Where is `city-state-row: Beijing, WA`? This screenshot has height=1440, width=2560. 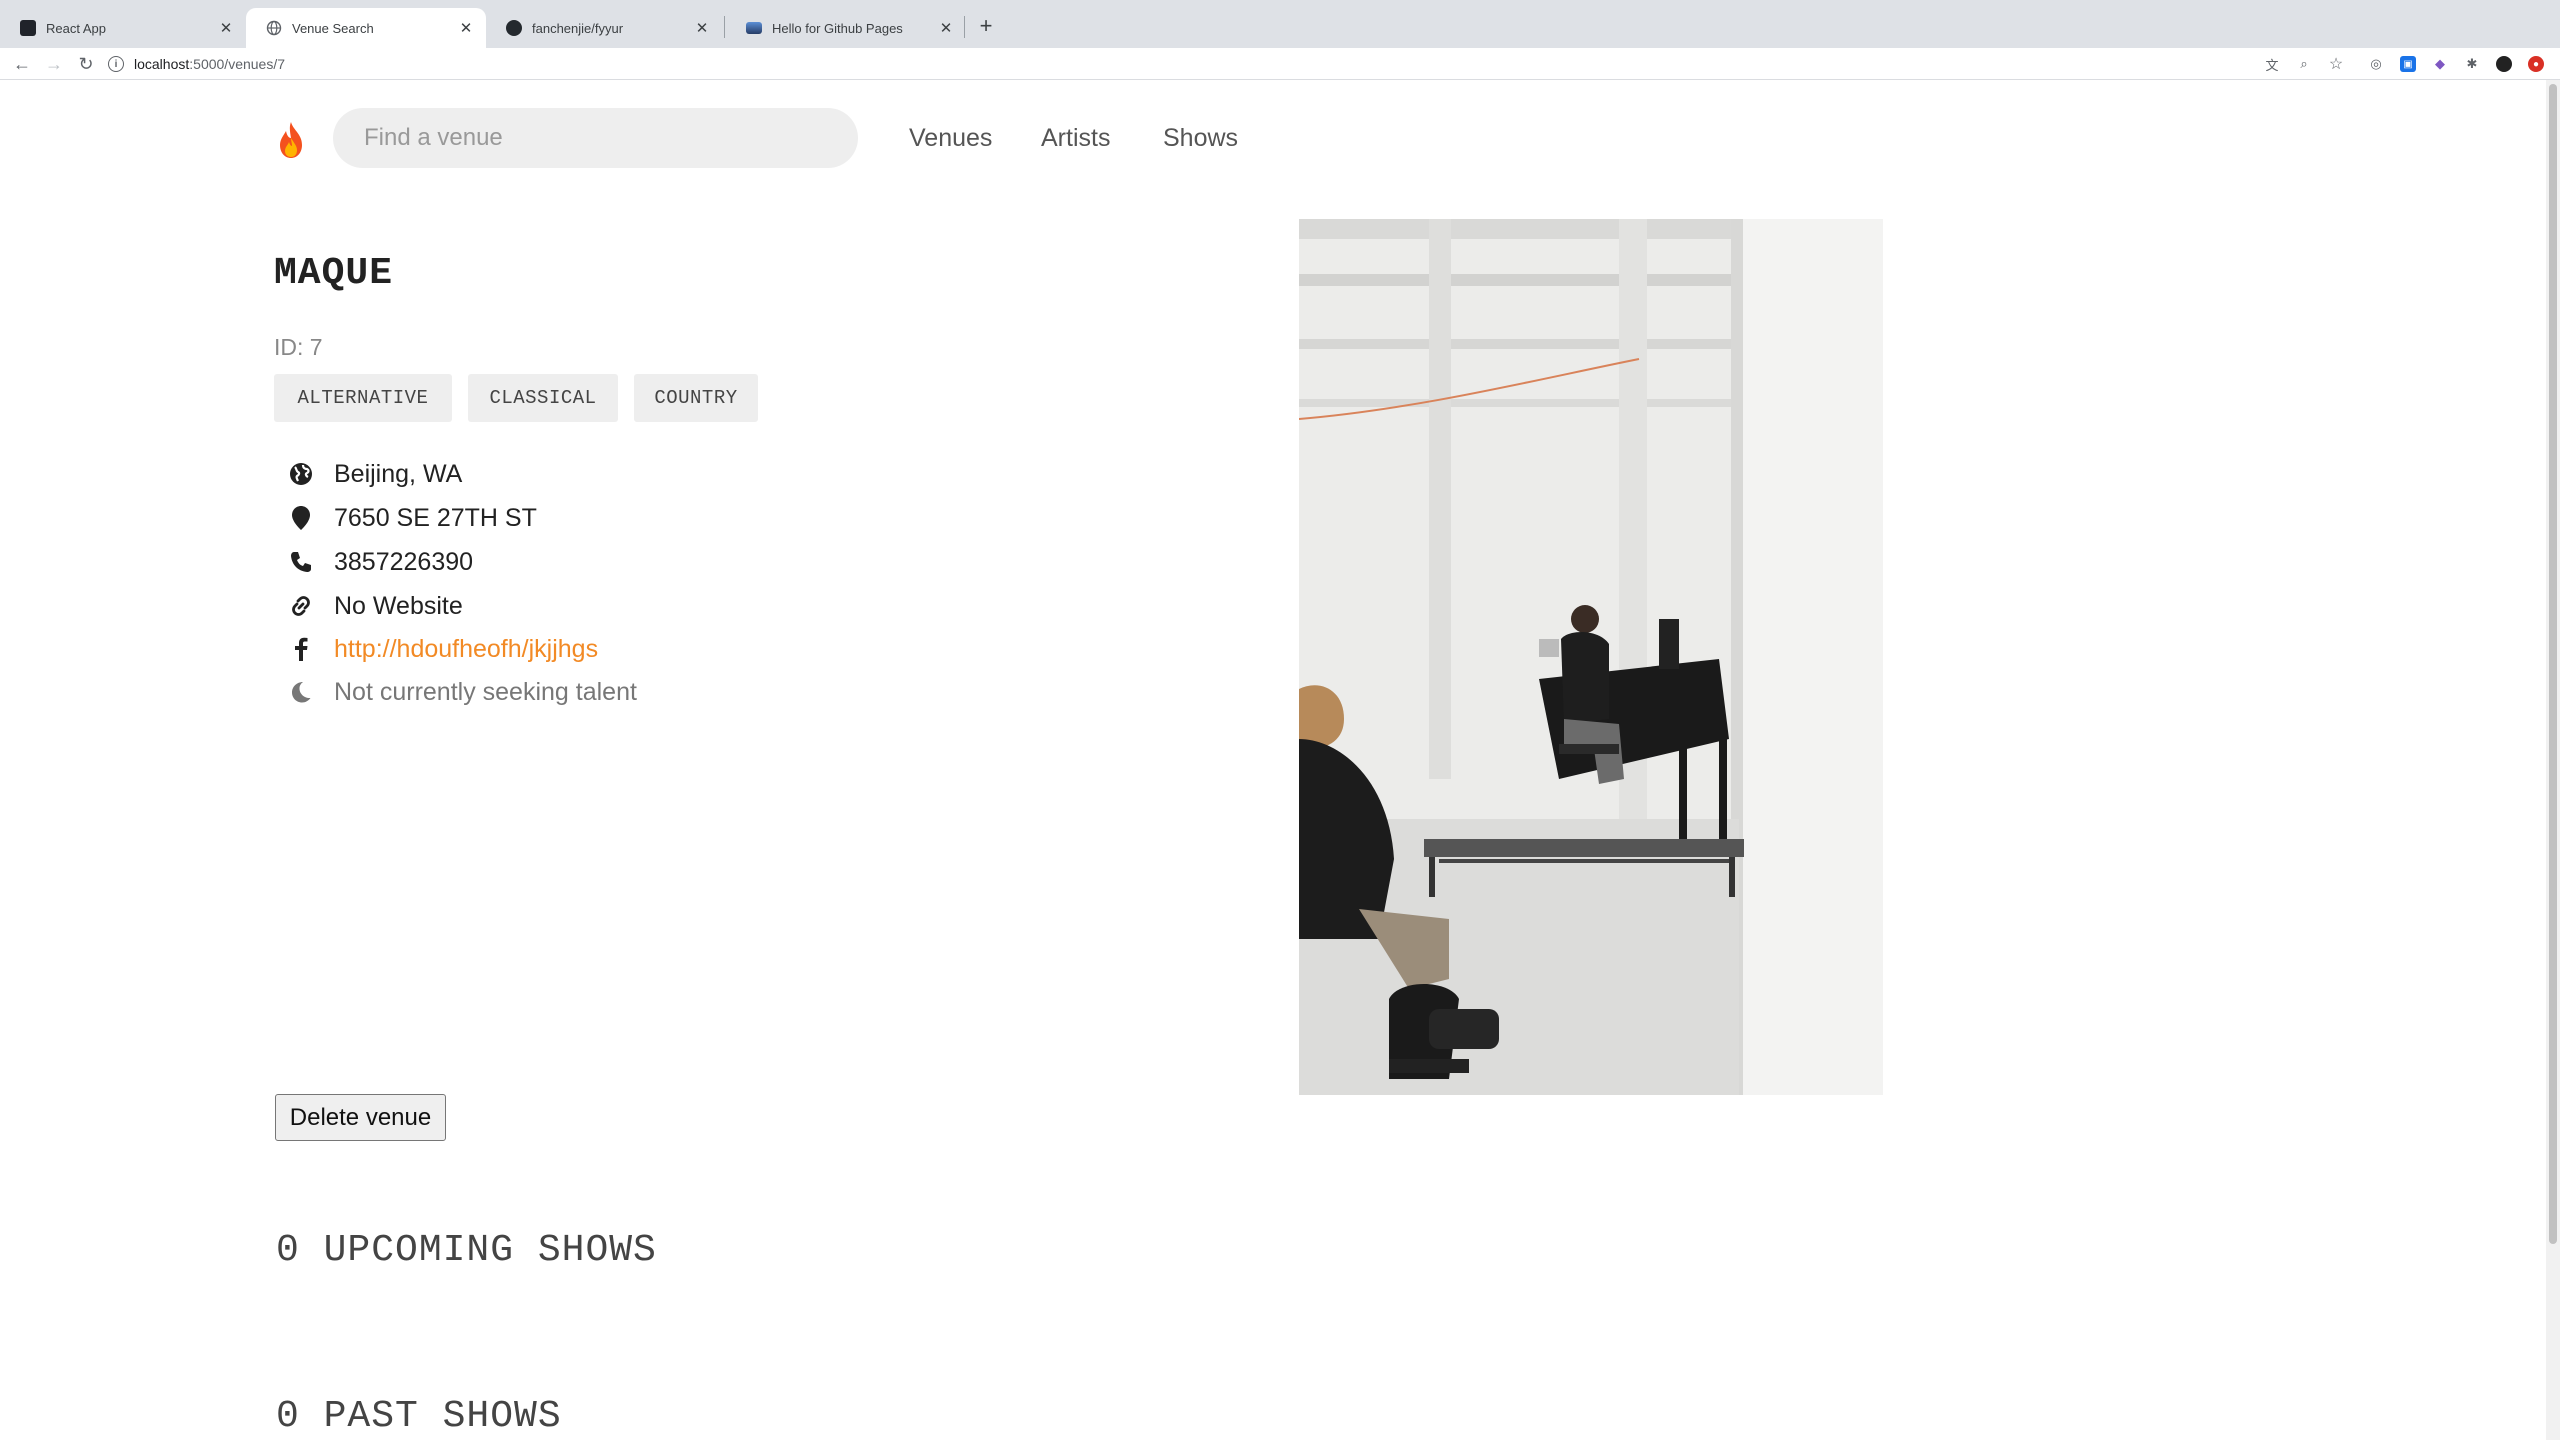
city-state-row: Beijing, WA is located at coordinates (375, 474).